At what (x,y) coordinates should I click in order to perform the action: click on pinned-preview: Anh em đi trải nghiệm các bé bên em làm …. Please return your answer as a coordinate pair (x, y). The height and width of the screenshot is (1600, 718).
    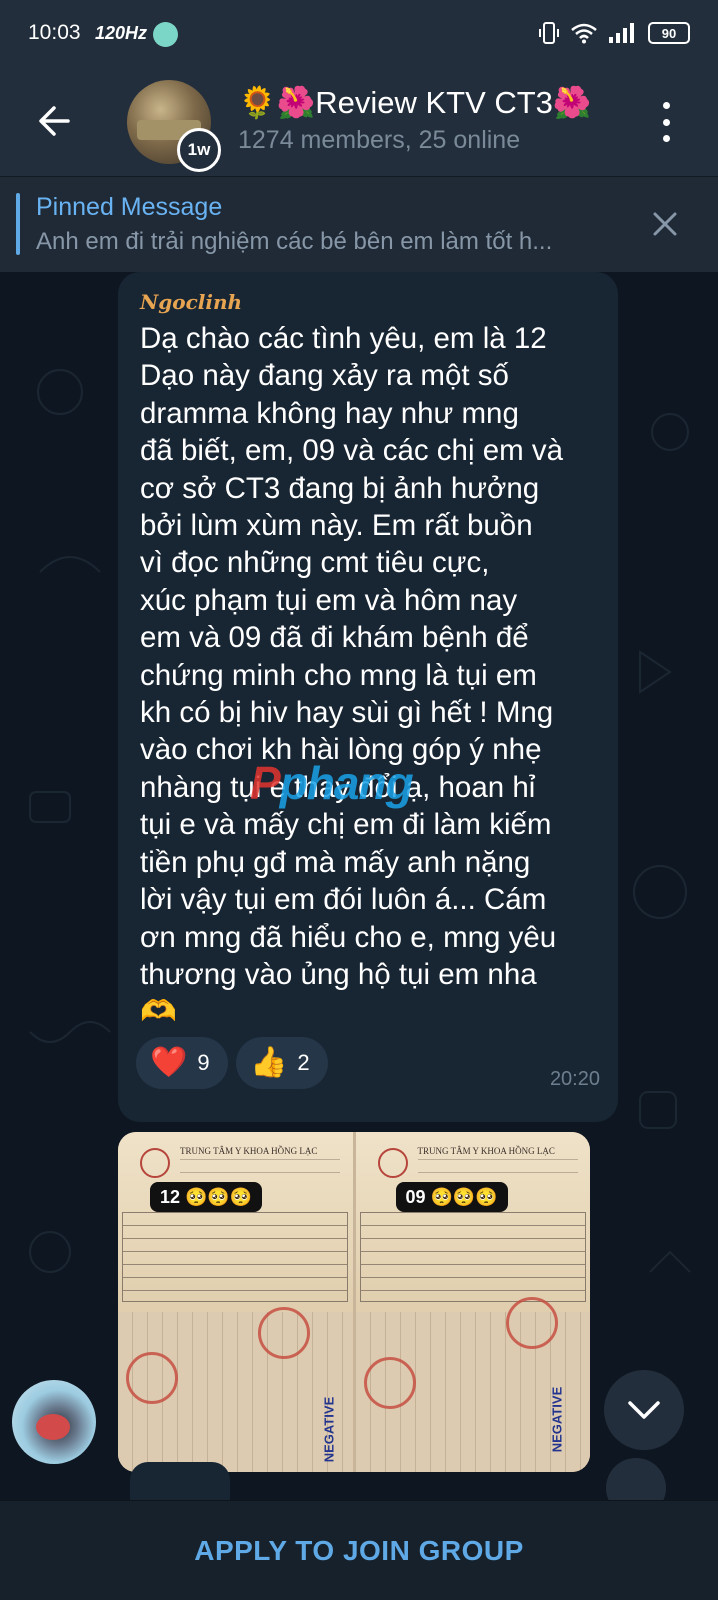
    Looking at the image, I should click on (294, 241).